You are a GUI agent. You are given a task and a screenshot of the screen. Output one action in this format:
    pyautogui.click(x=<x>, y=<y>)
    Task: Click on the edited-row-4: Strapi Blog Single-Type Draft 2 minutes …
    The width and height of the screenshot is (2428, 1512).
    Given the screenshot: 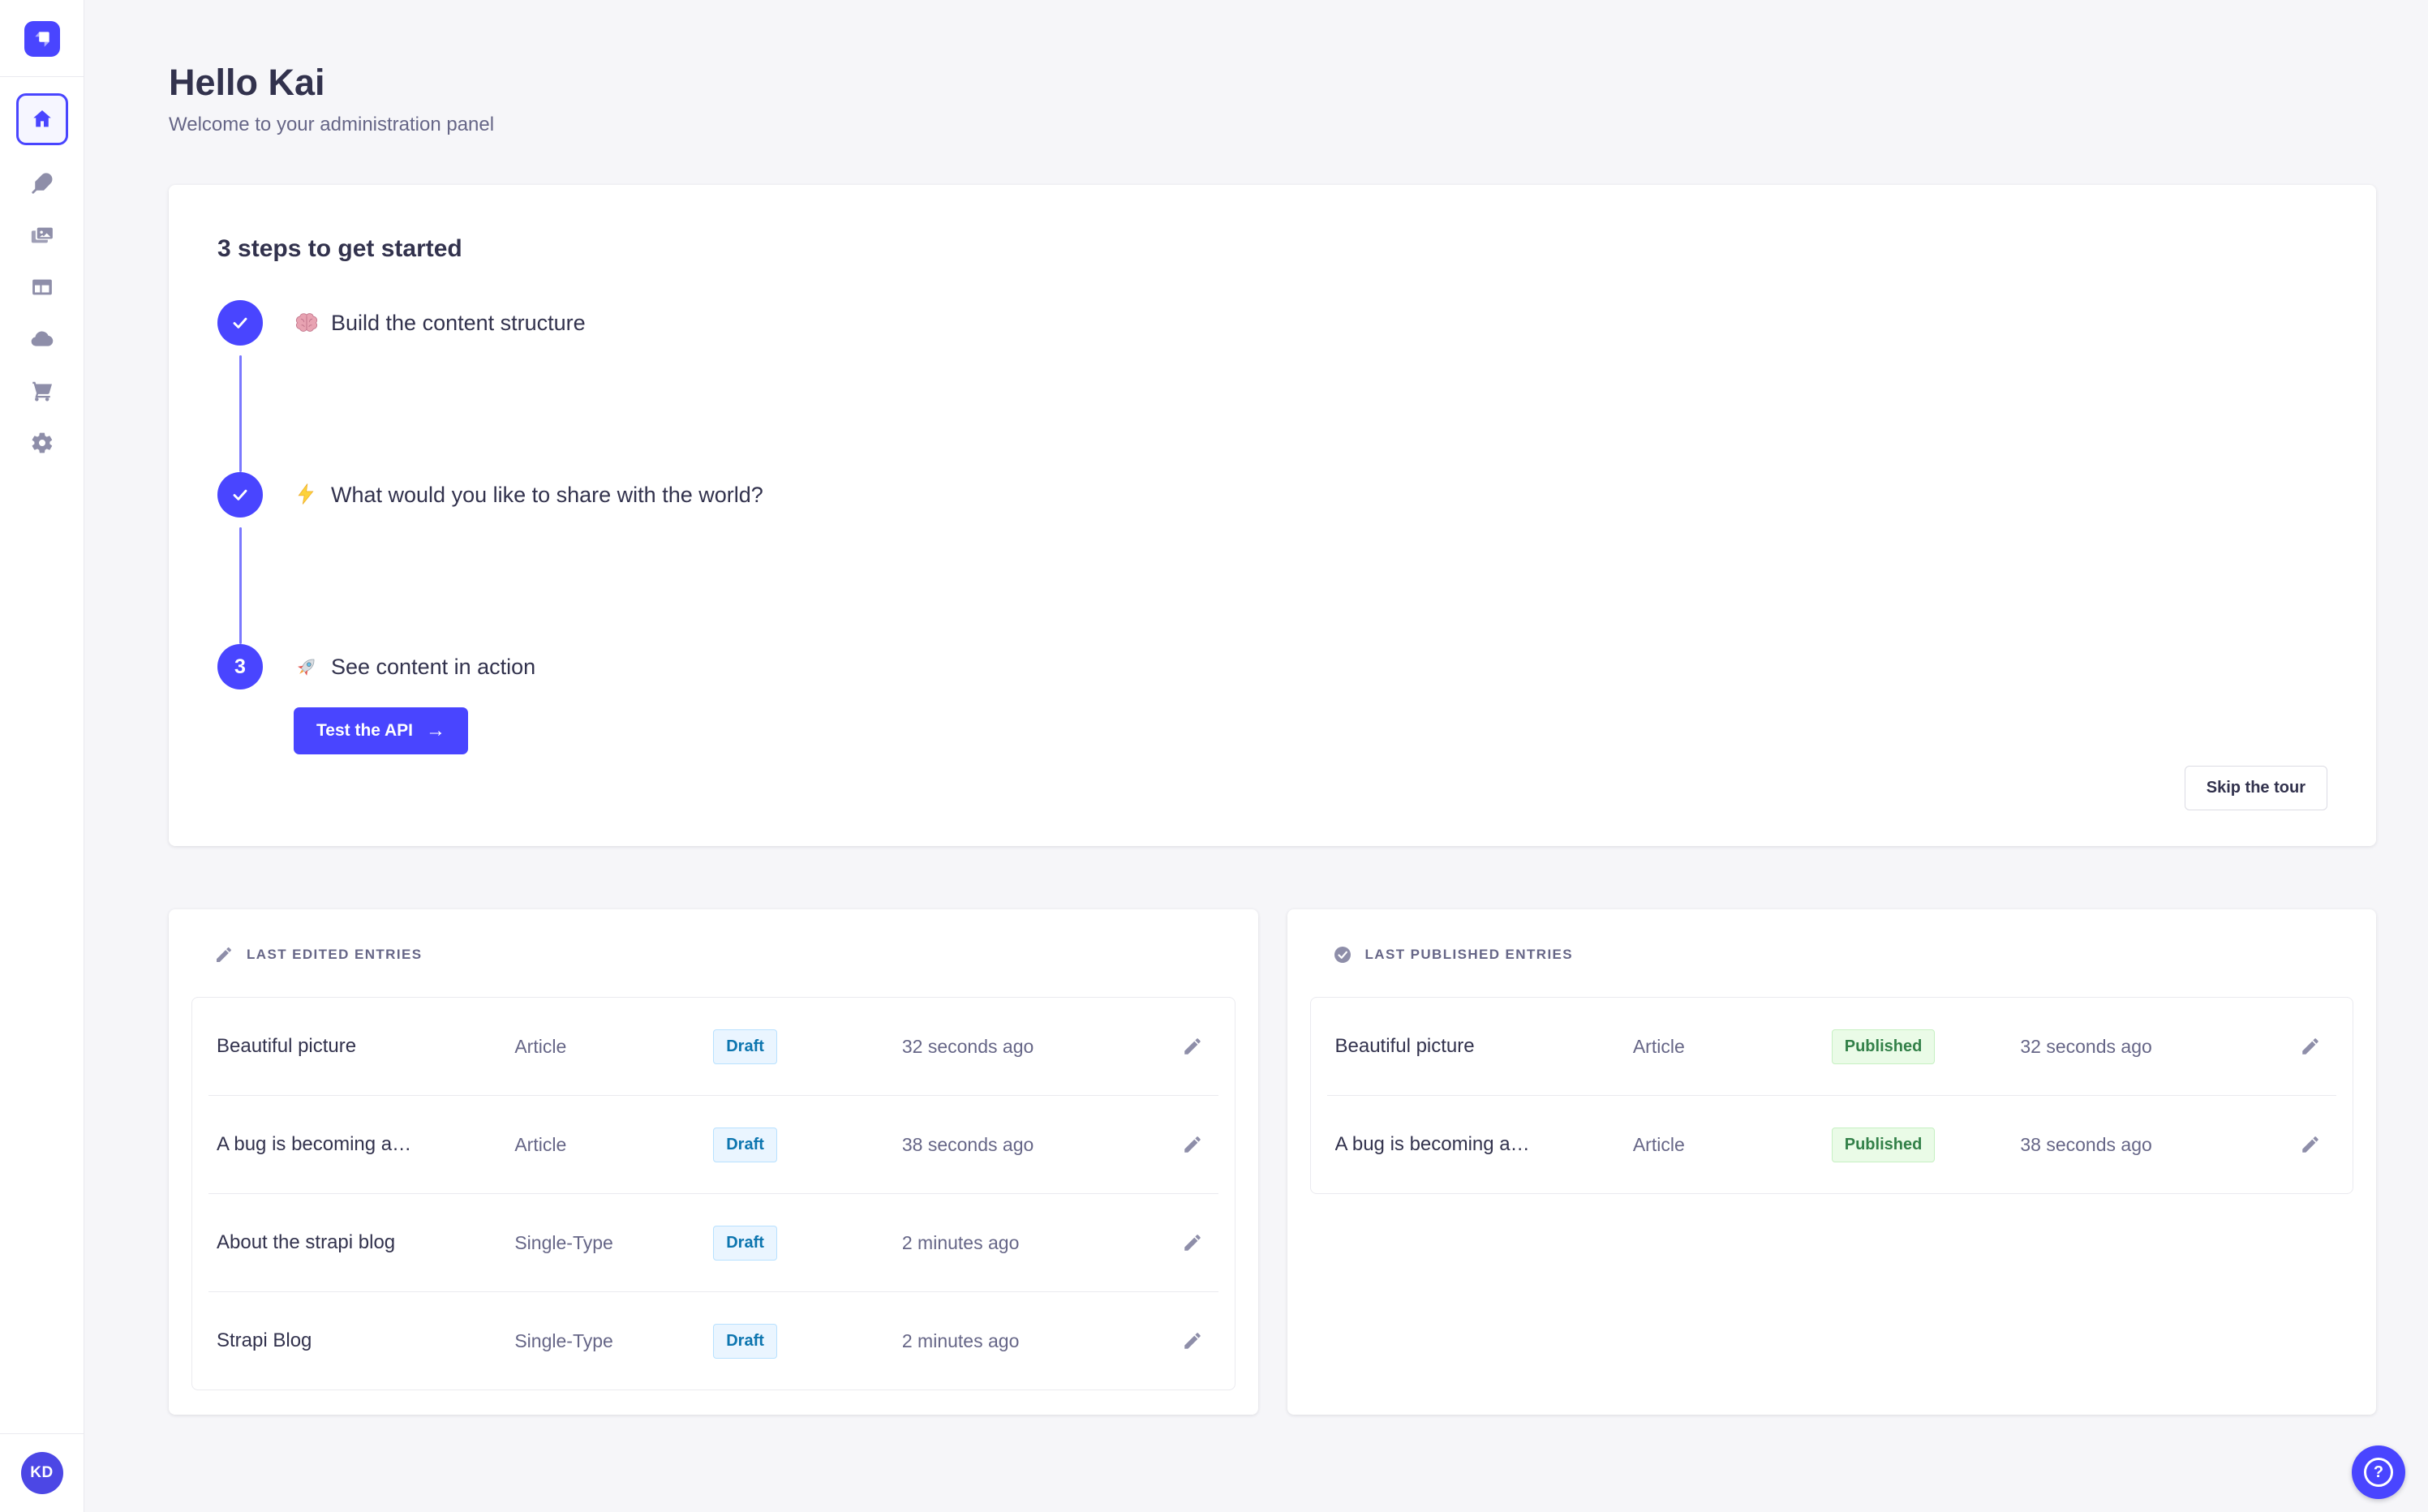 What is the action you would take?
    pyautogui.click(x=713, y=1341)
    